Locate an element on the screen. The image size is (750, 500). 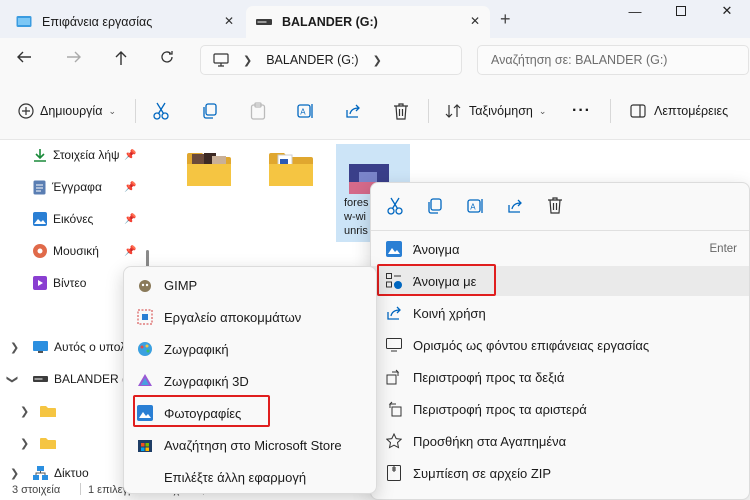
delete-button is located at coordinates (401, 111).